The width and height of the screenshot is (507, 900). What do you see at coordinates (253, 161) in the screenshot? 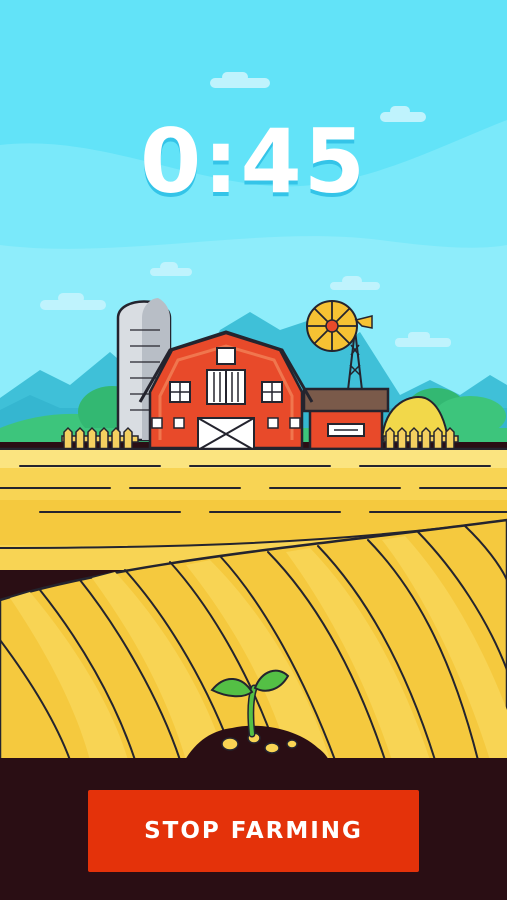
I see `countdown-timer: 0:45` at bounding box center [253, 161].